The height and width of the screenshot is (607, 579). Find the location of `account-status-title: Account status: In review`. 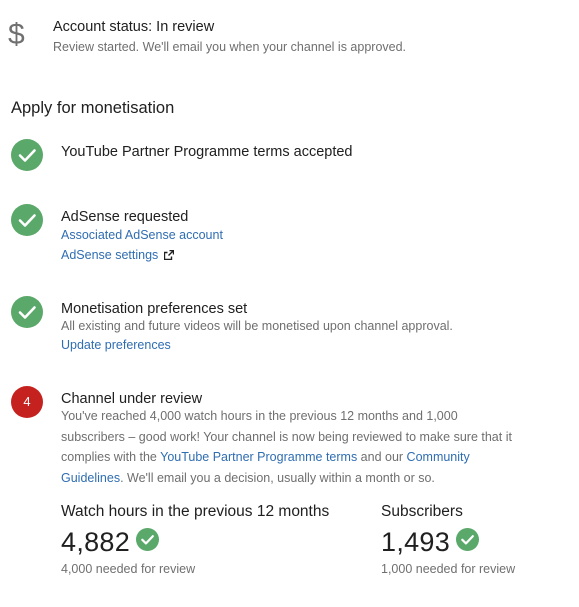

account-status-title: Account status: In review is located at coordinates (134, 27).